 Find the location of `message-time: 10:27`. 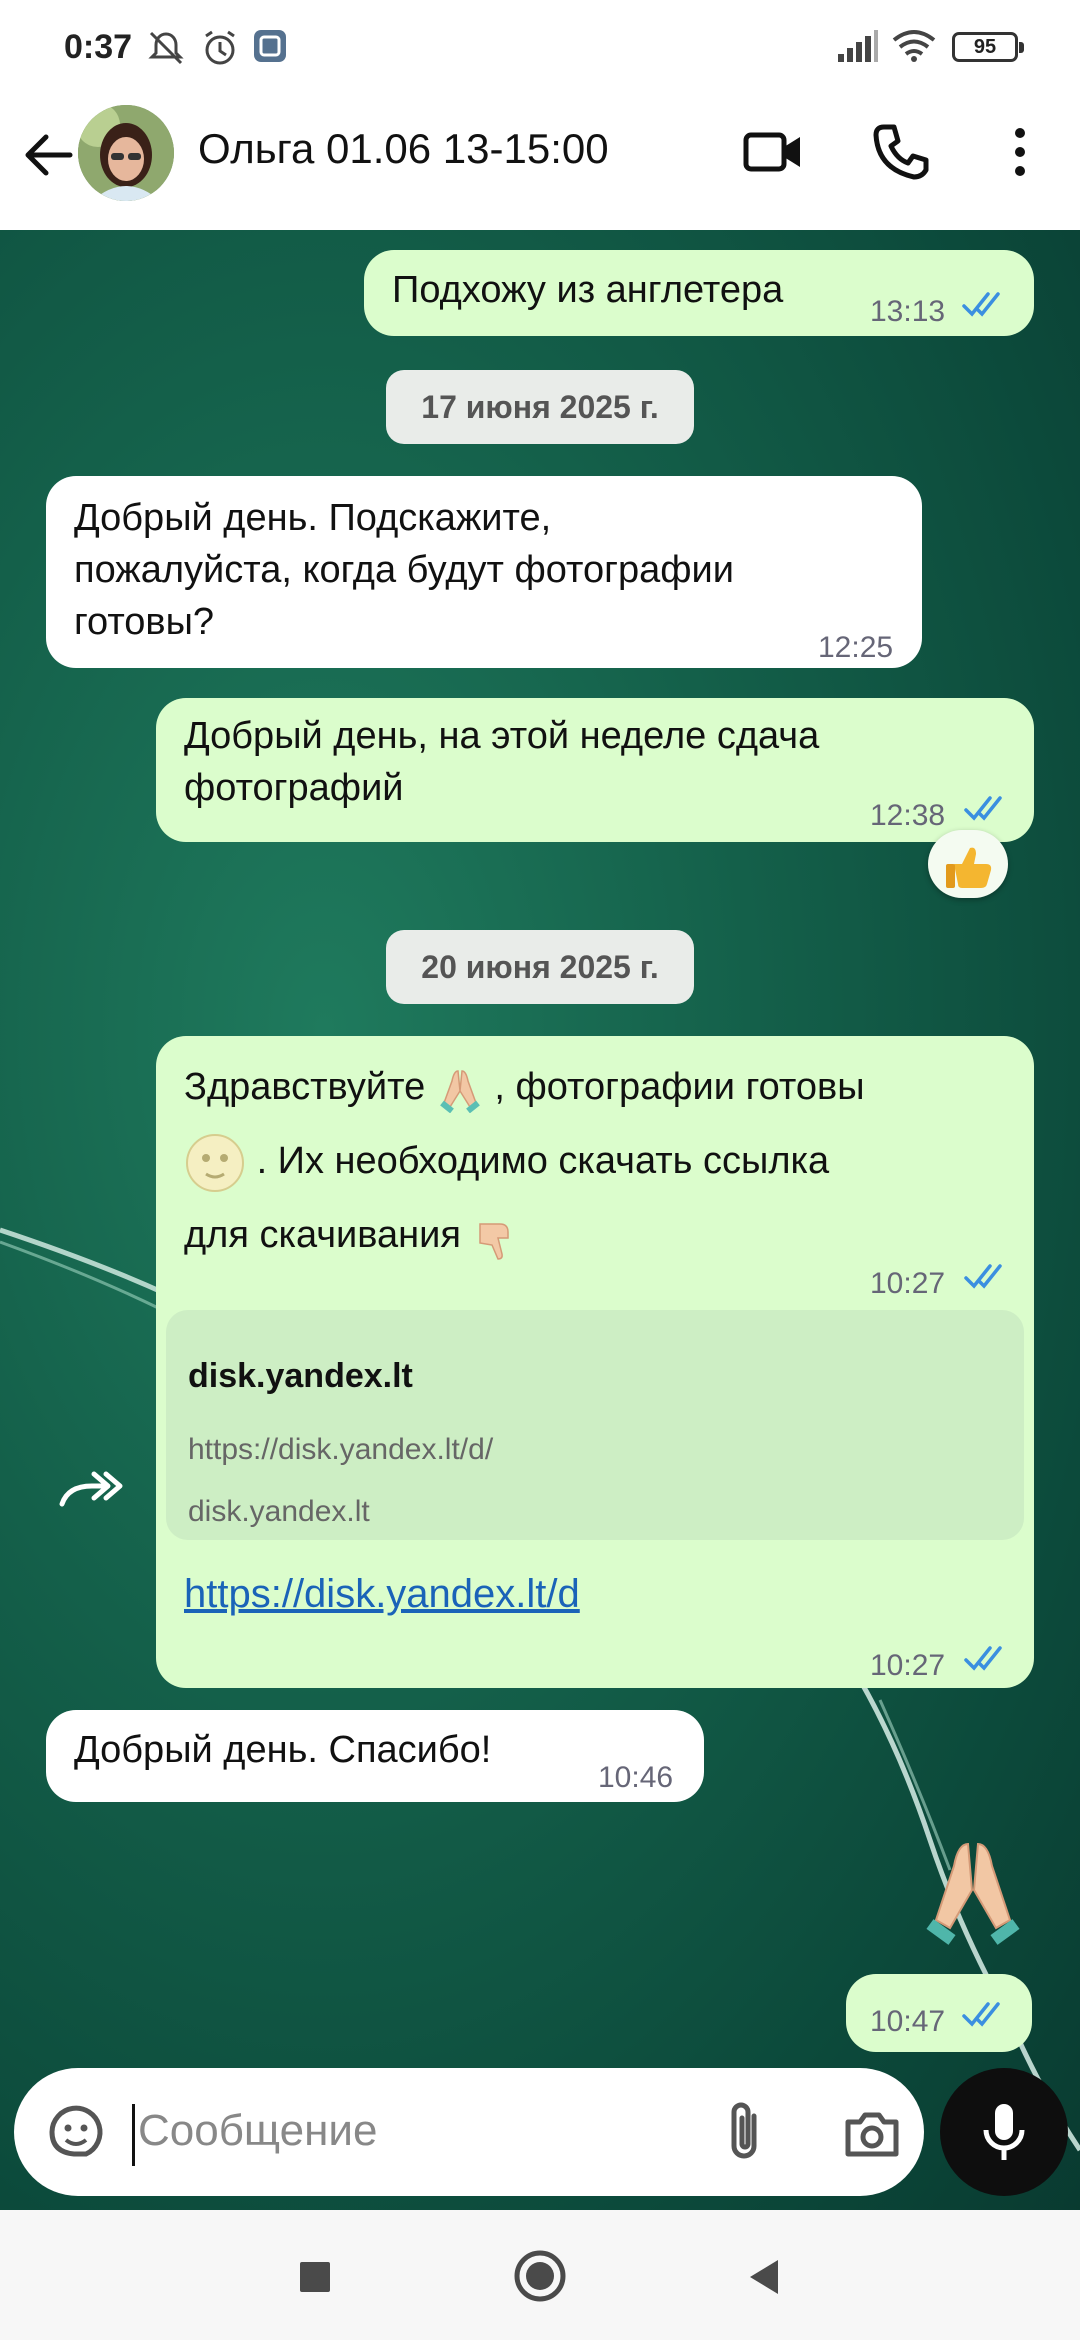

message-time: 10:27 is located at coordinates (908, 1665).